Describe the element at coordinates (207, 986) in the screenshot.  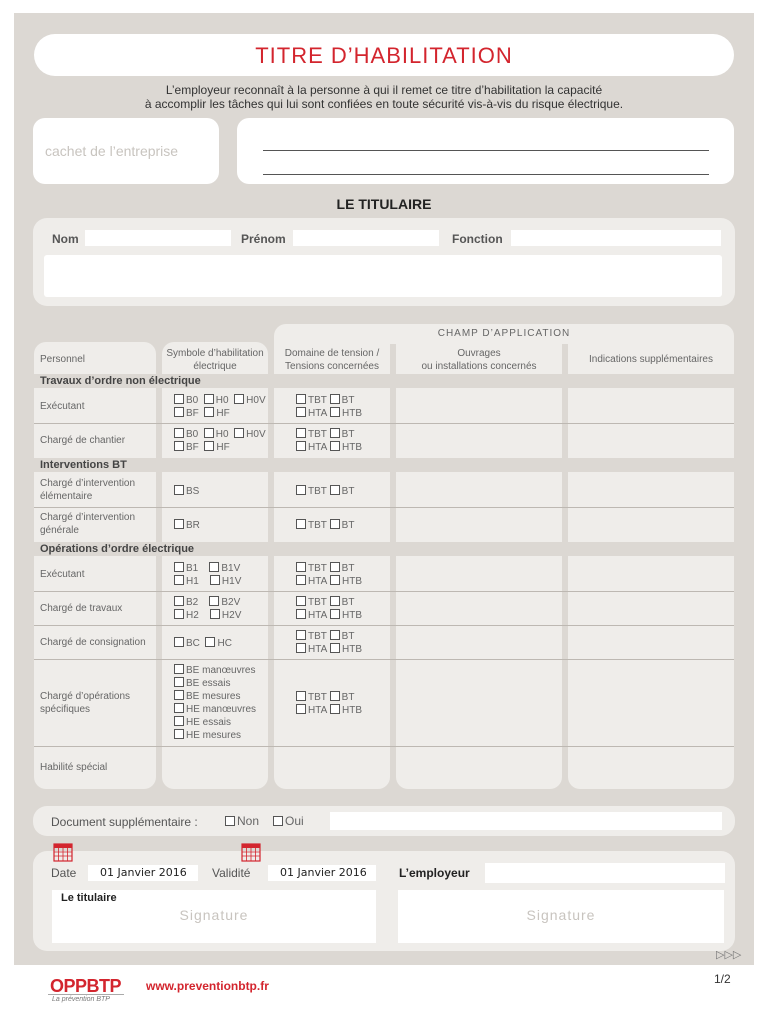
I see `website-link: www.preventionbtp.fr` at that location.